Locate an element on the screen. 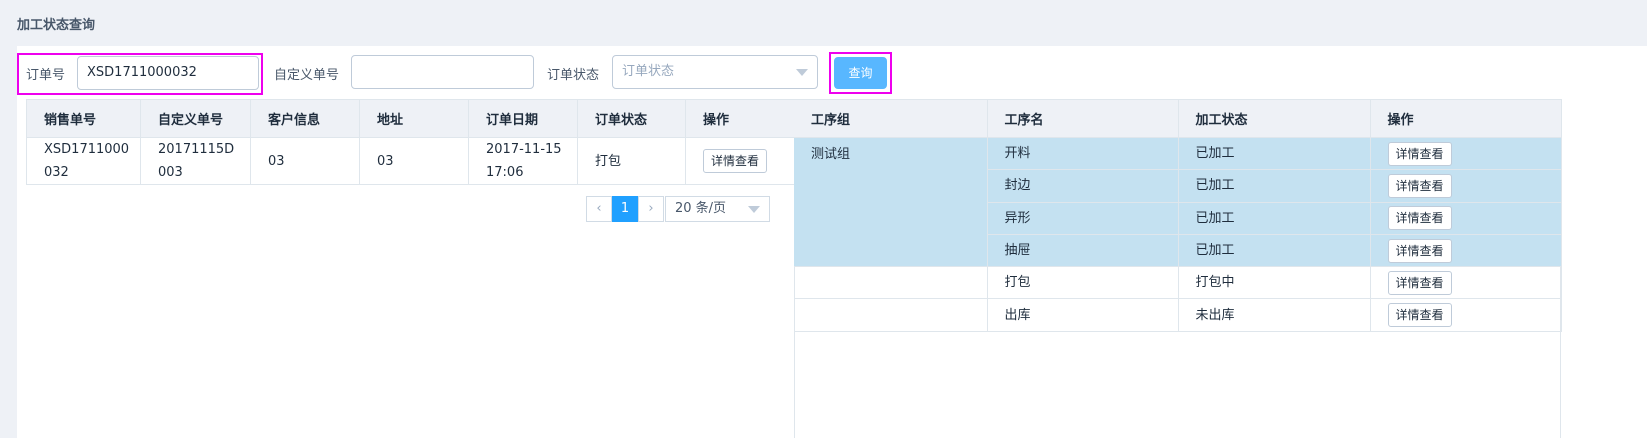  page-1-button: 1 is located at coordinates (625, 209).